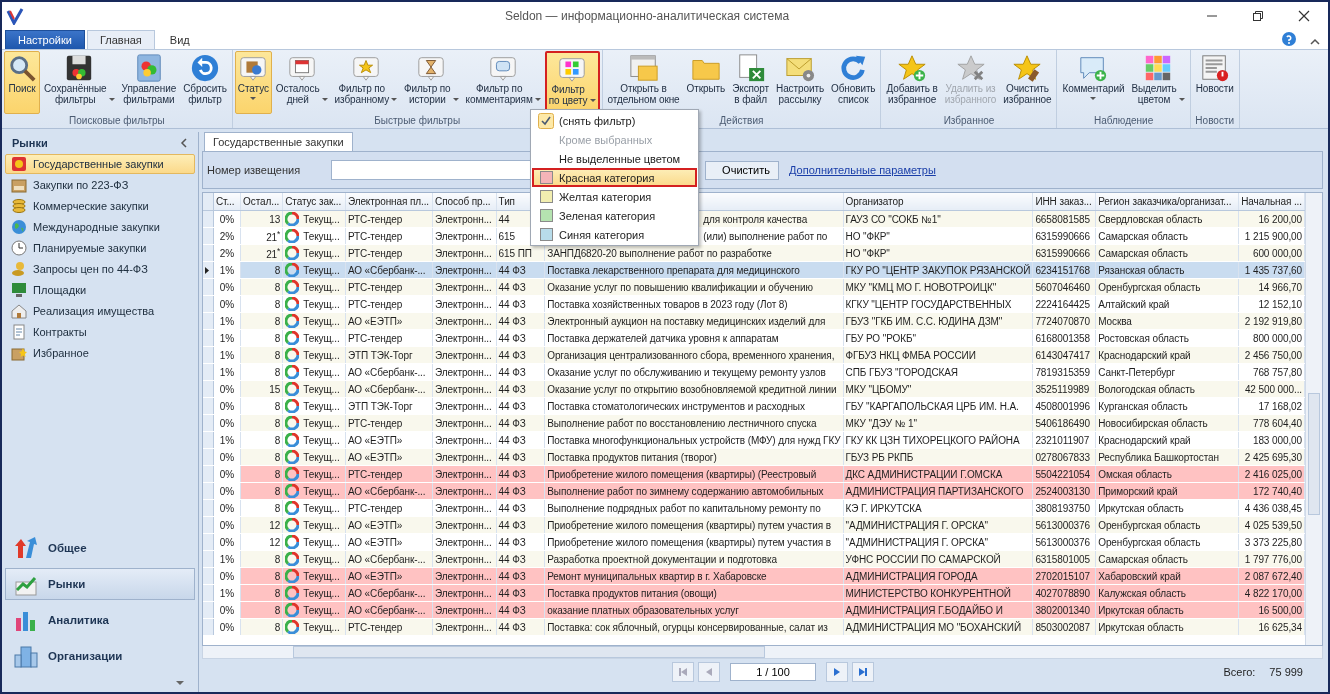 This screenshot has height=694, width=1330. Describe the element at coordinates (100, 164) in the screenshot. I see `sidebar-item: Государственные закупки` at that location.